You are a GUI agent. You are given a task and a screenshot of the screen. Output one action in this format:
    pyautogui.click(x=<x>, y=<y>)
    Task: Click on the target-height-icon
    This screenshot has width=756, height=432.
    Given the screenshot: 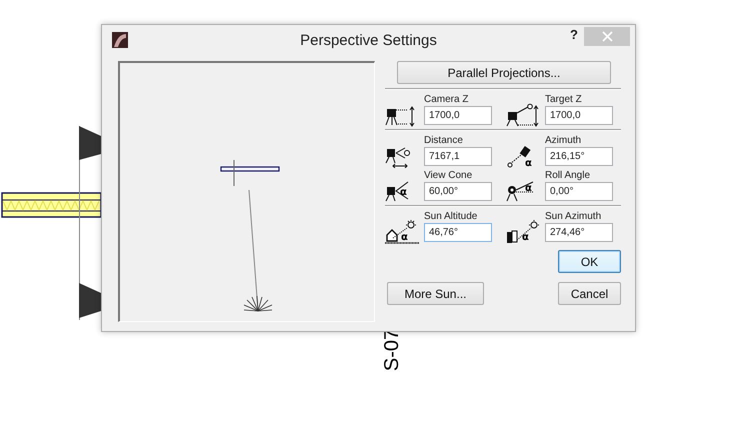 What is the action you would take?
    pyautogui.click(x=523, y=115)
    